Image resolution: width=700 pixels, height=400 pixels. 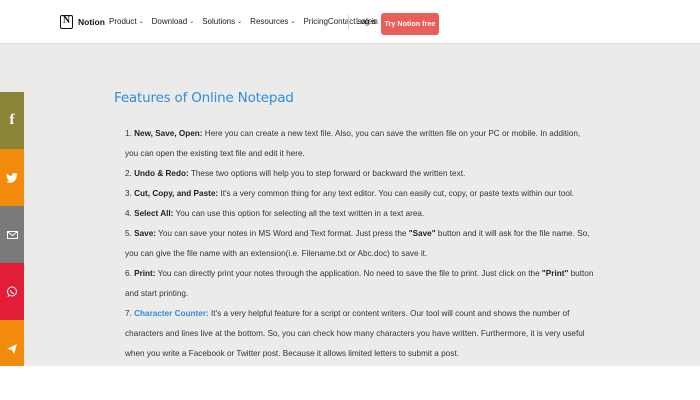 What do you see at coordinates (128, 193) in the screenshot?
I see `feature-number: 3.` at bounding box center [128, 193].